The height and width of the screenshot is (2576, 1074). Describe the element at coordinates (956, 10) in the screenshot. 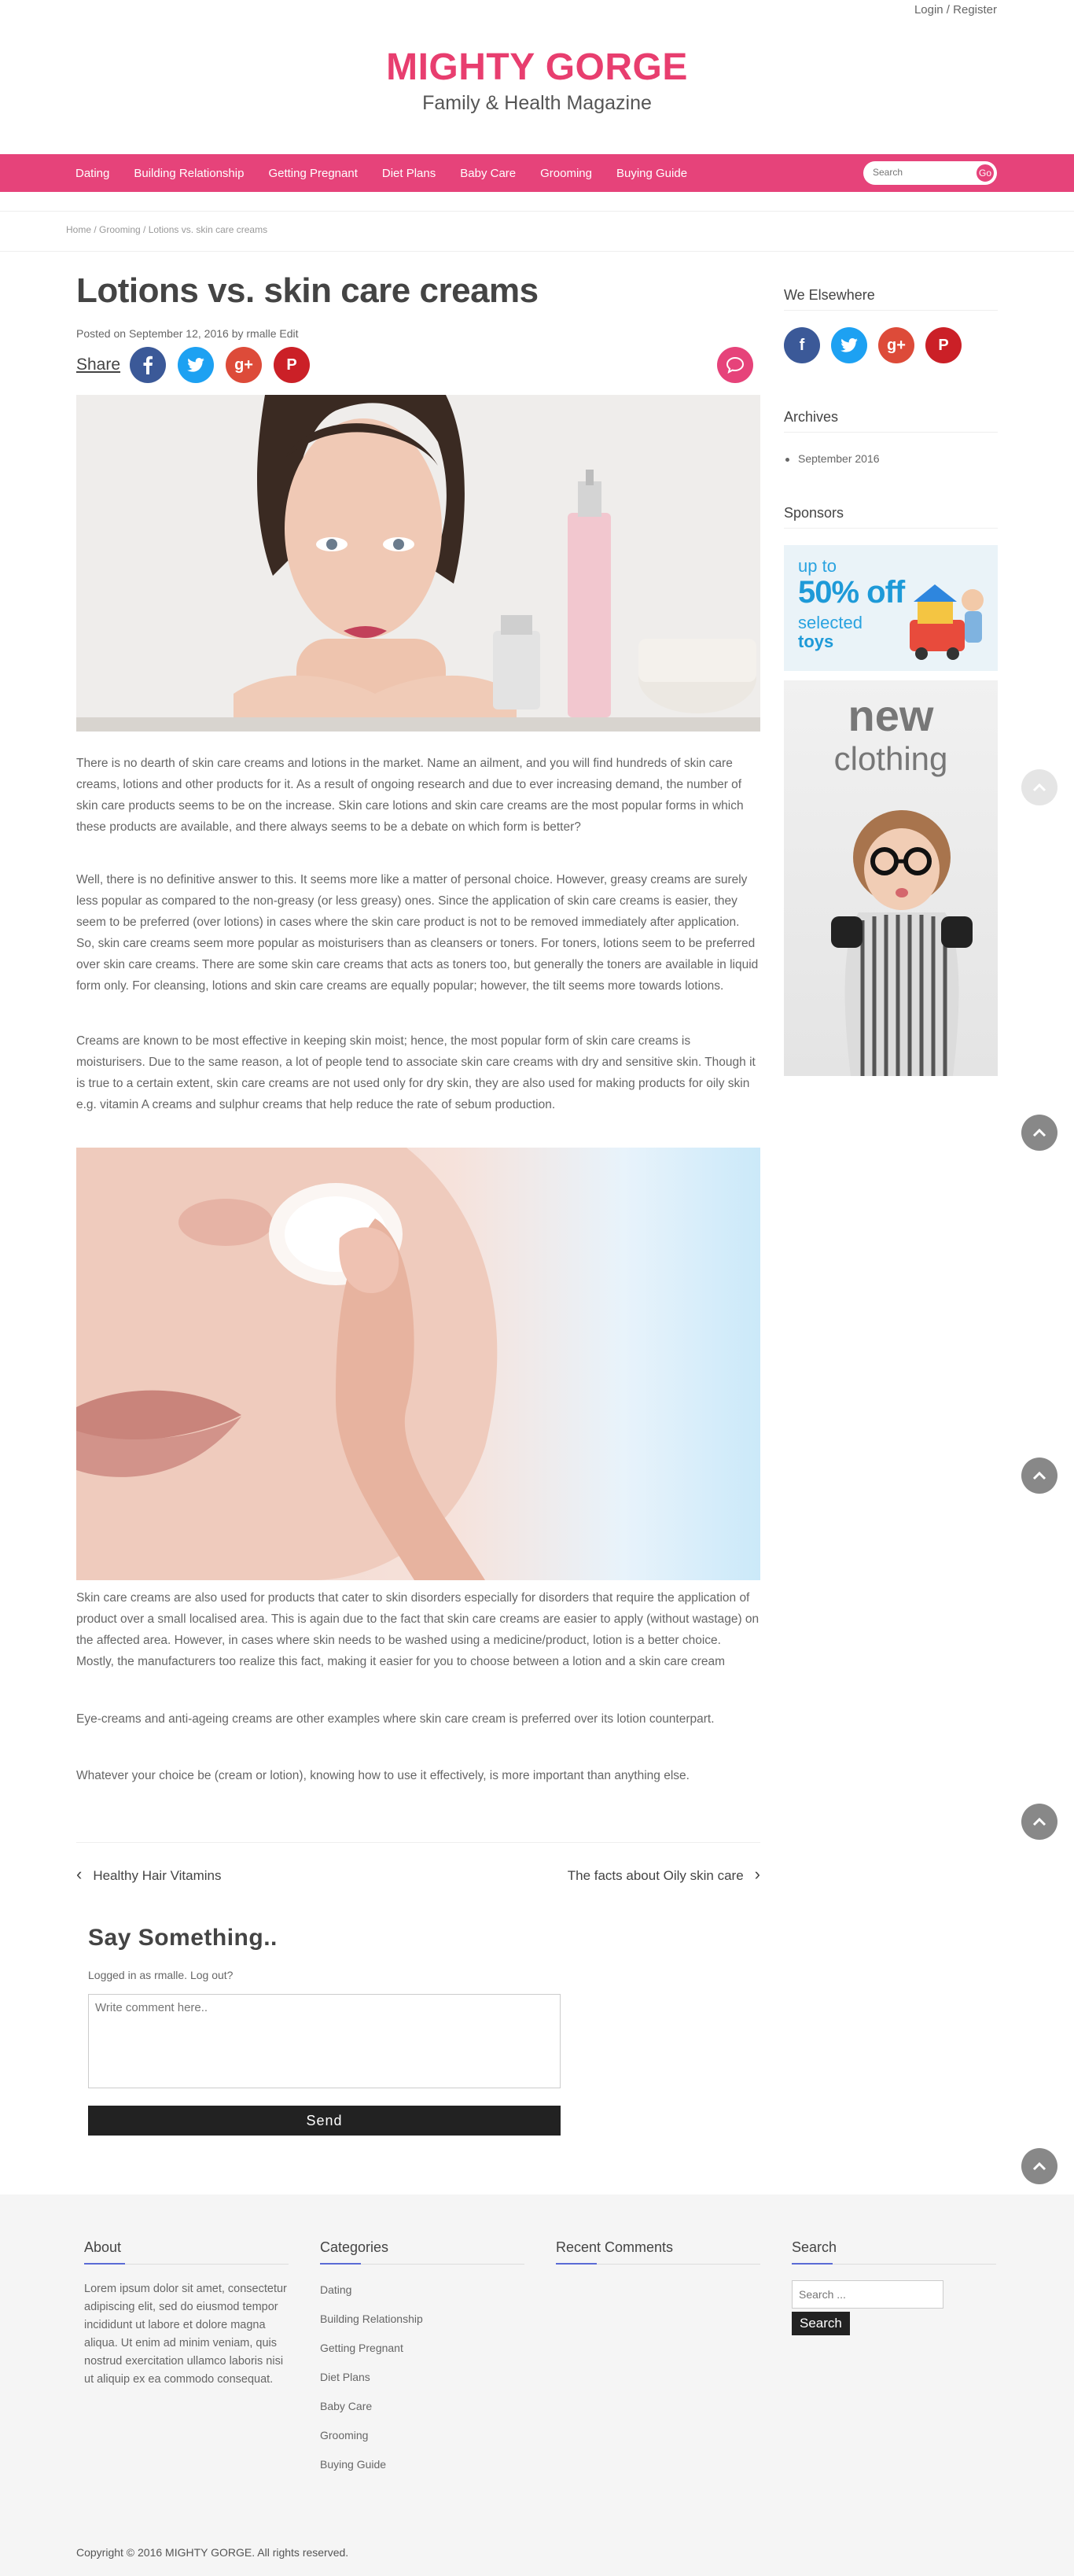

I see `login-register-link: Login / Register` at that location.